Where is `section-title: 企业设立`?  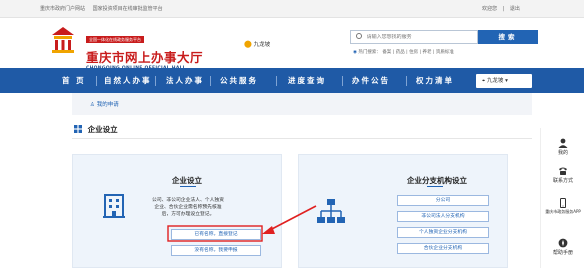 section-title: 企业设立 is located at coordinates (96, 129).